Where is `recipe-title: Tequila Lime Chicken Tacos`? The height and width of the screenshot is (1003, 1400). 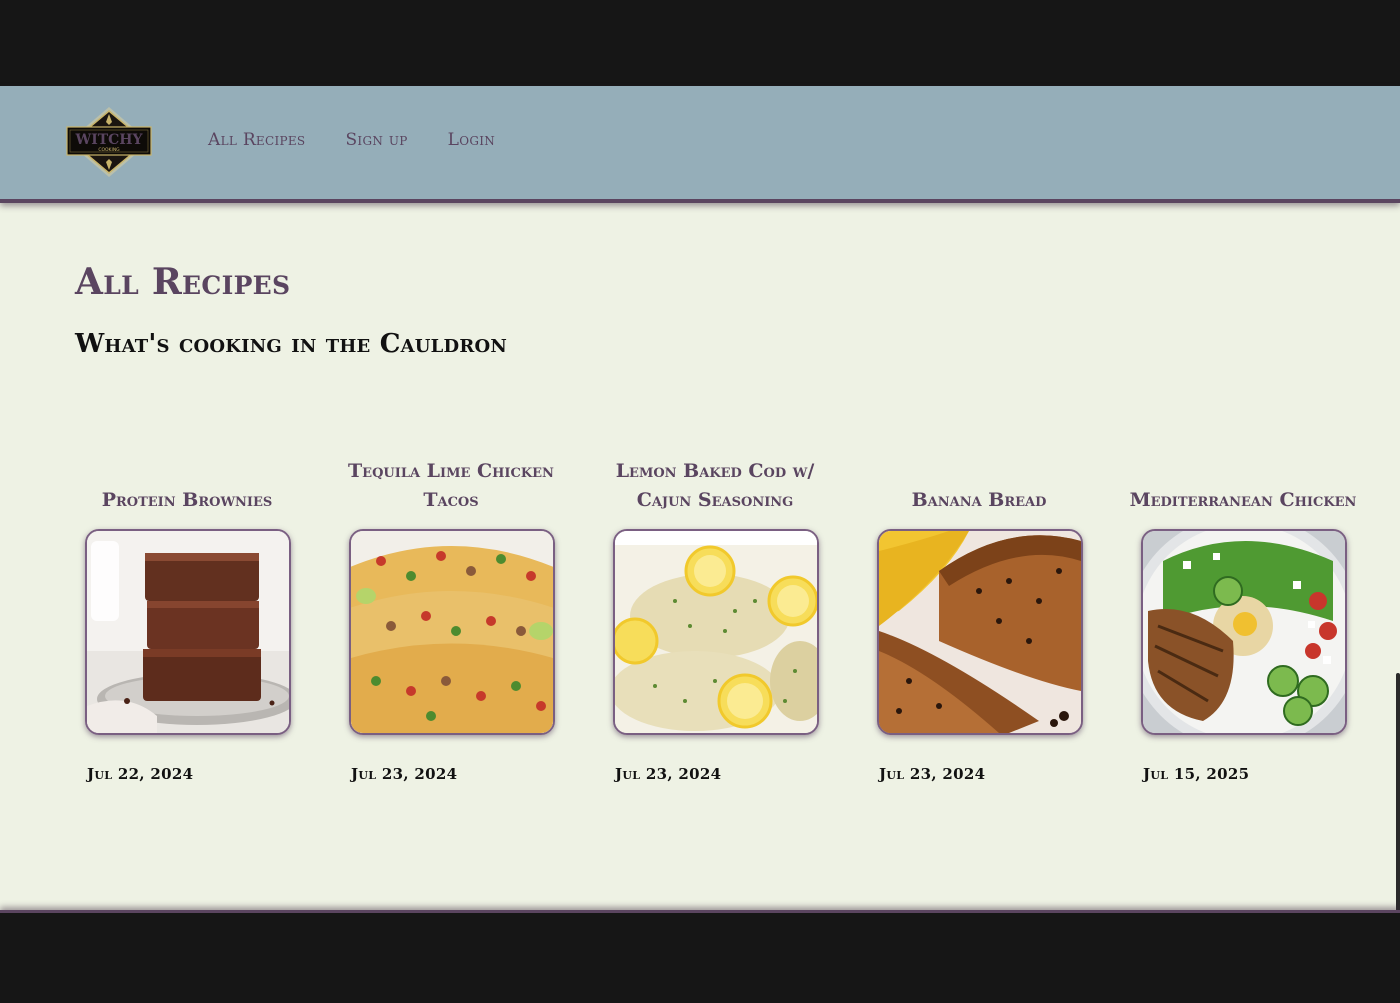 recipe-title: Tequila Lime Chicken Tacos is located at coordinates (451, 484).